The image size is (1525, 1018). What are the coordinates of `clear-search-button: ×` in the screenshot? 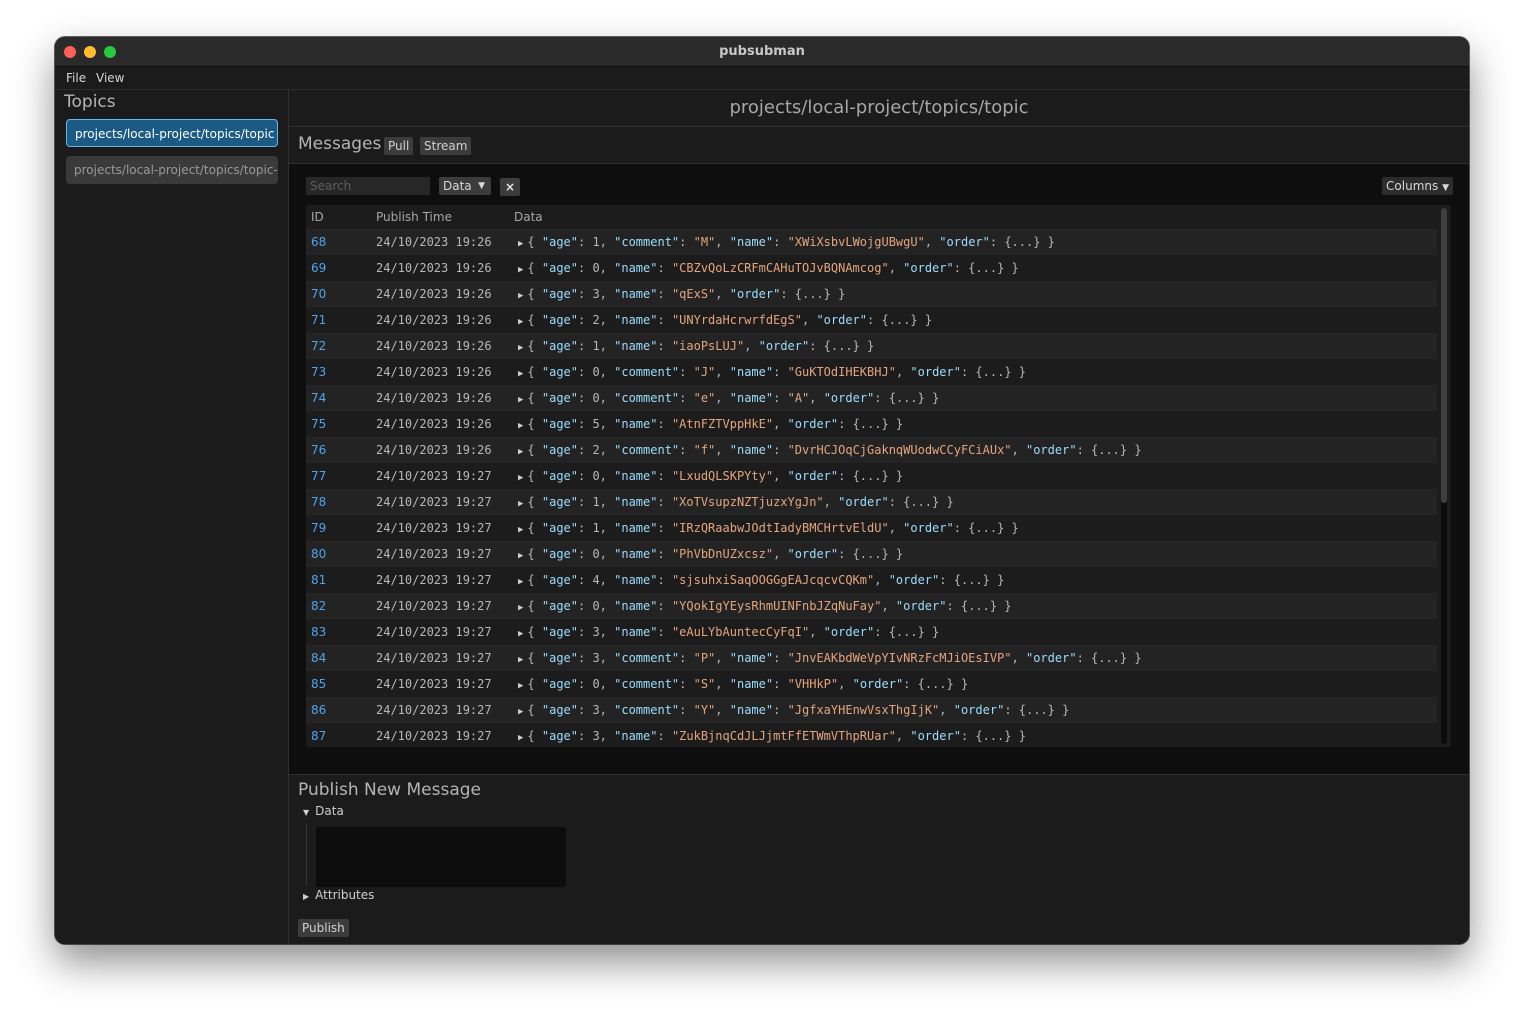 It's located at (510, 187).